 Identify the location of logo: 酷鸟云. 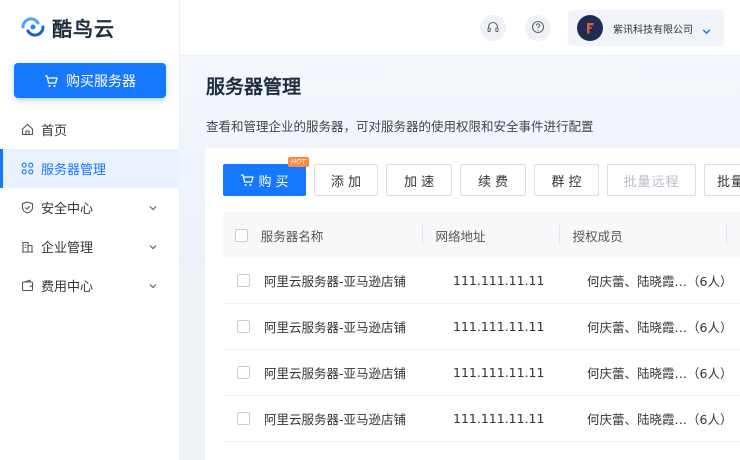
(67, 27).